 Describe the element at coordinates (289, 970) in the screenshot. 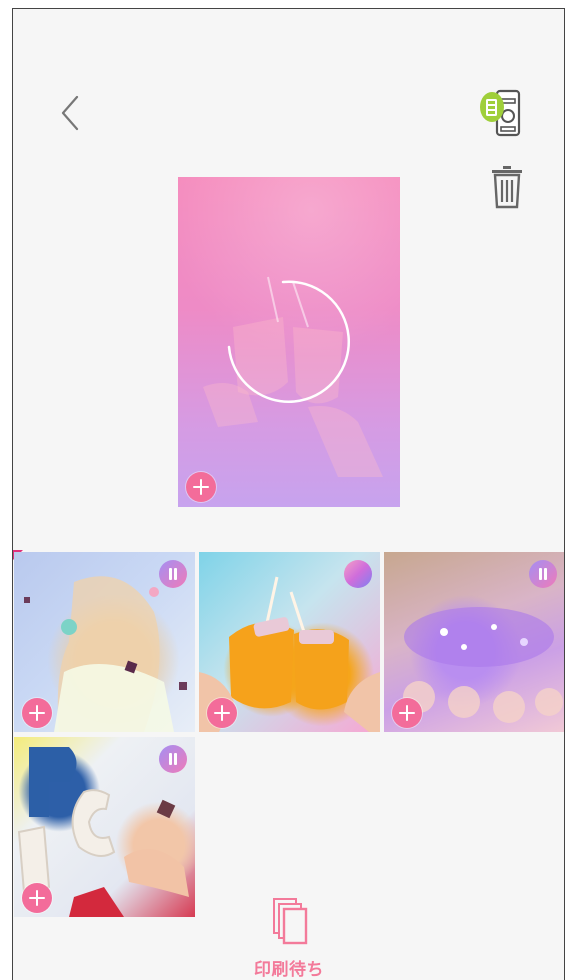

I see `tab-label: 印刷待ち` at that location.